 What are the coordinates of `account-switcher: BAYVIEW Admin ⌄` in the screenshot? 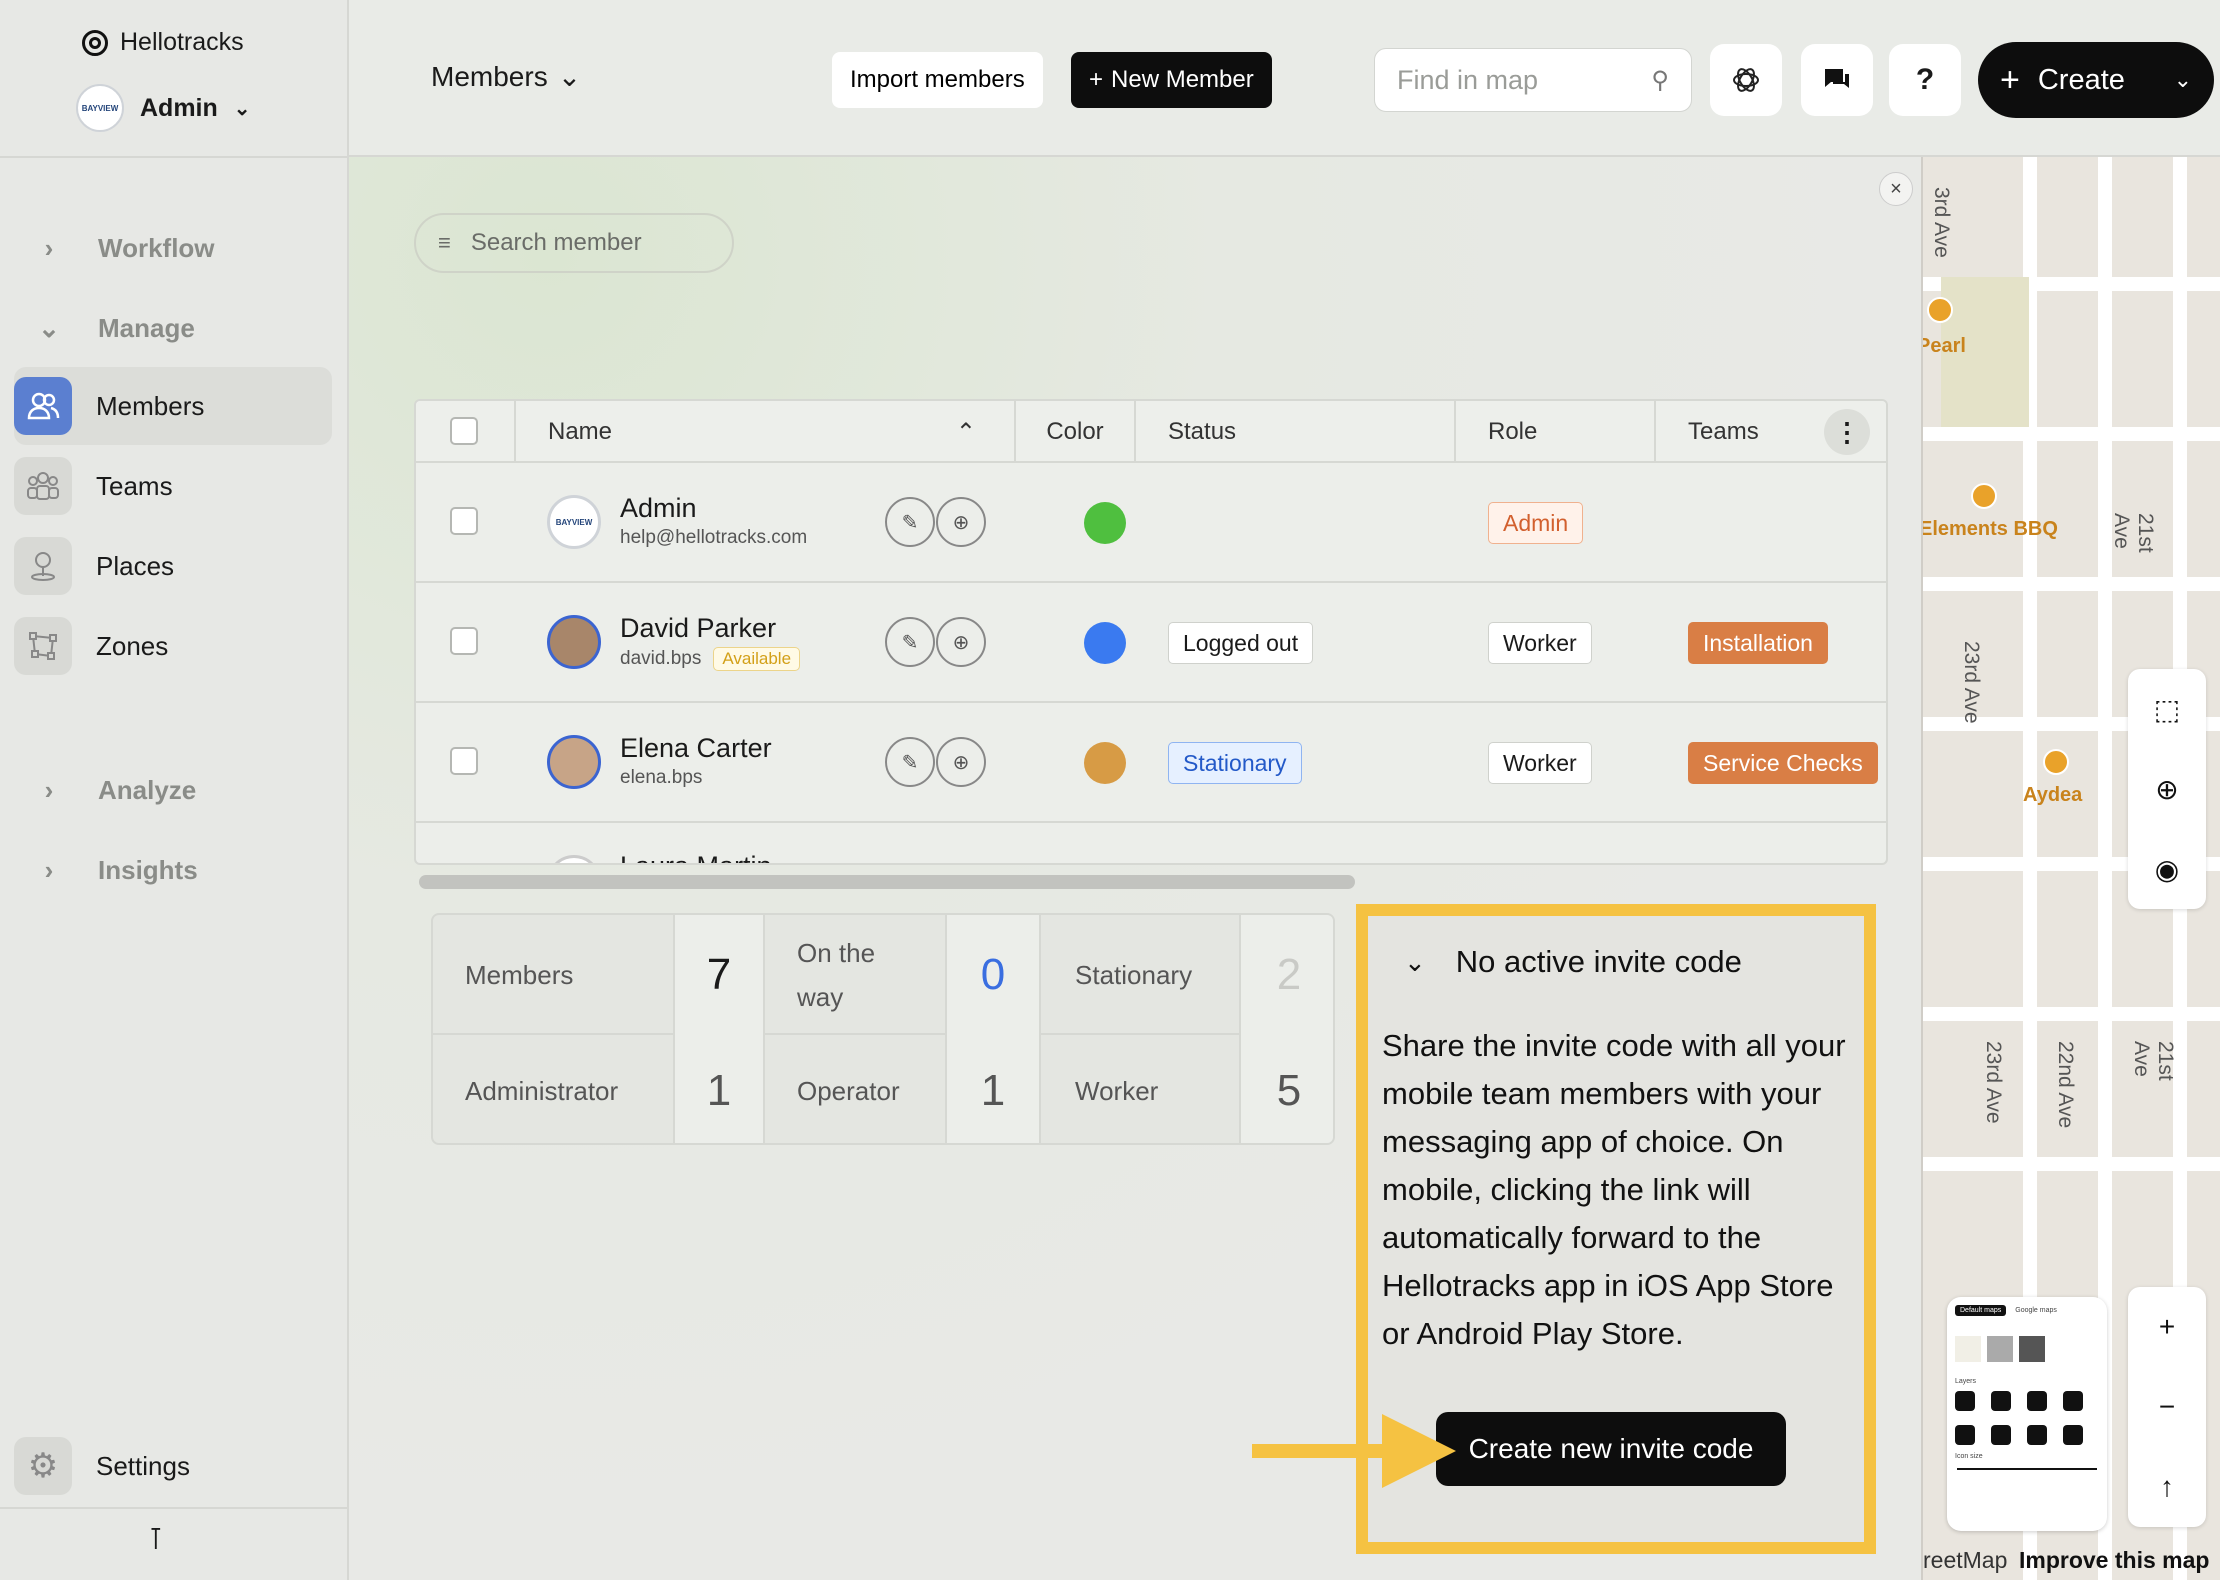 It's located at (163, 108).